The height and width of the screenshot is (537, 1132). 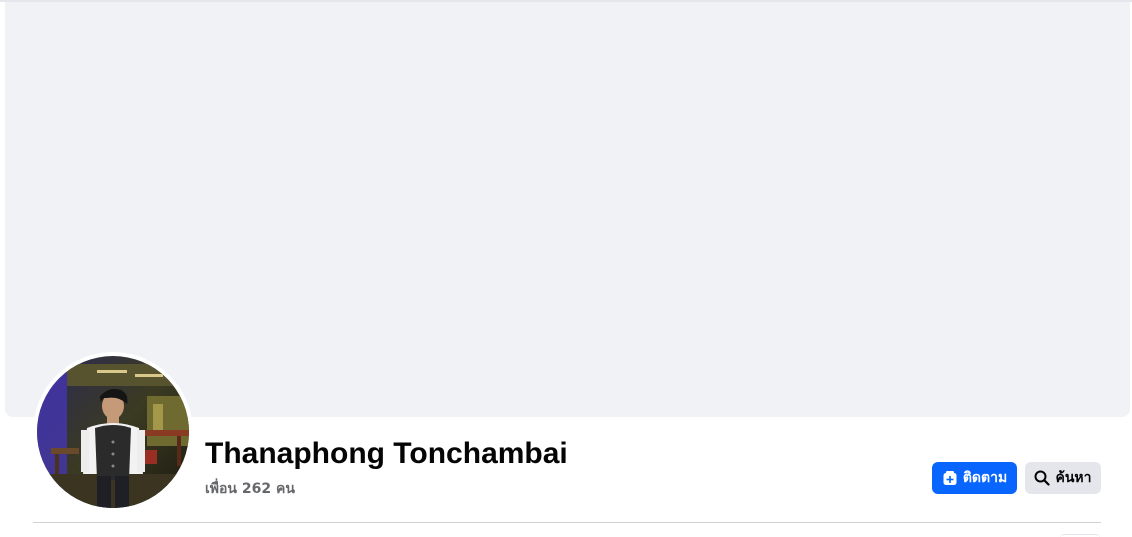 I want to click on magnifier-icon, so click(x=1042, y=478).